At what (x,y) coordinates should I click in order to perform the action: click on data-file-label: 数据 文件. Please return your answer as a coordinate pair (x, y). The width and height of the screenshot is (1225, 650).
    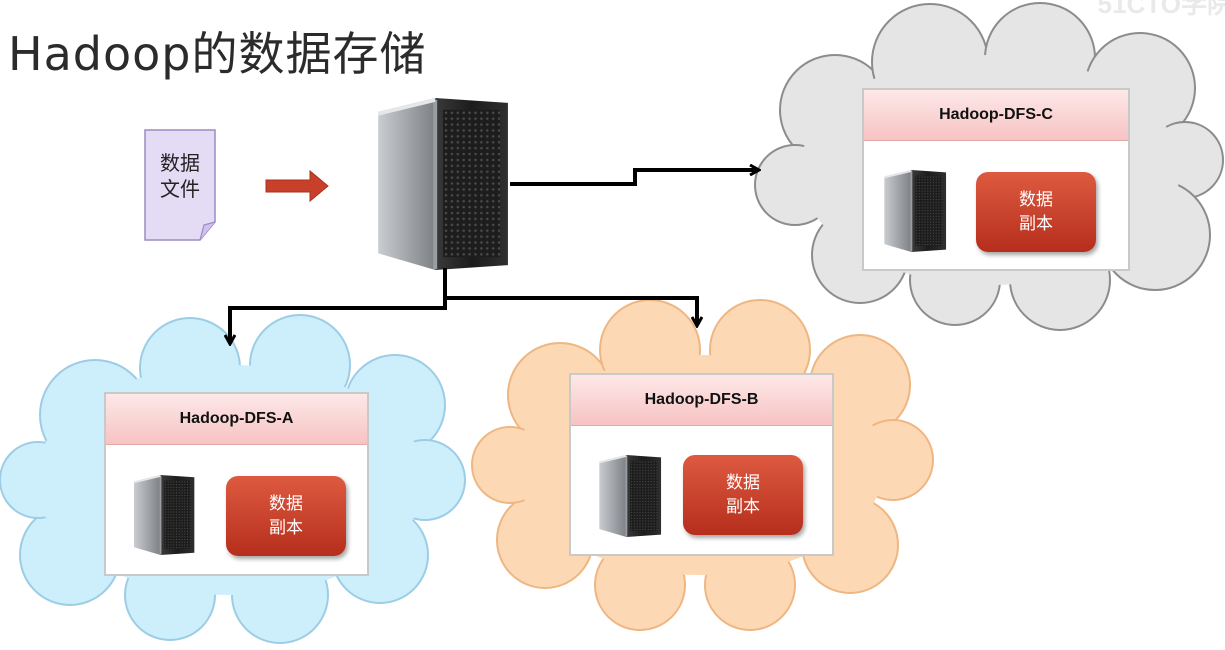
    Looking at the image, I should click on (180, 176).